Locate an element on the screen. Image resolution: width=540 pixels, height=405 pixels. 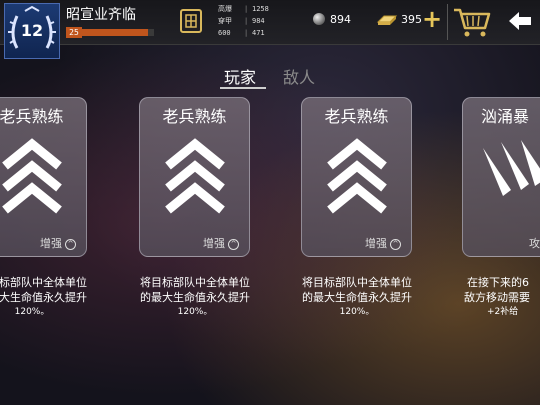
metal-icon is located at coordinates (319, 19).